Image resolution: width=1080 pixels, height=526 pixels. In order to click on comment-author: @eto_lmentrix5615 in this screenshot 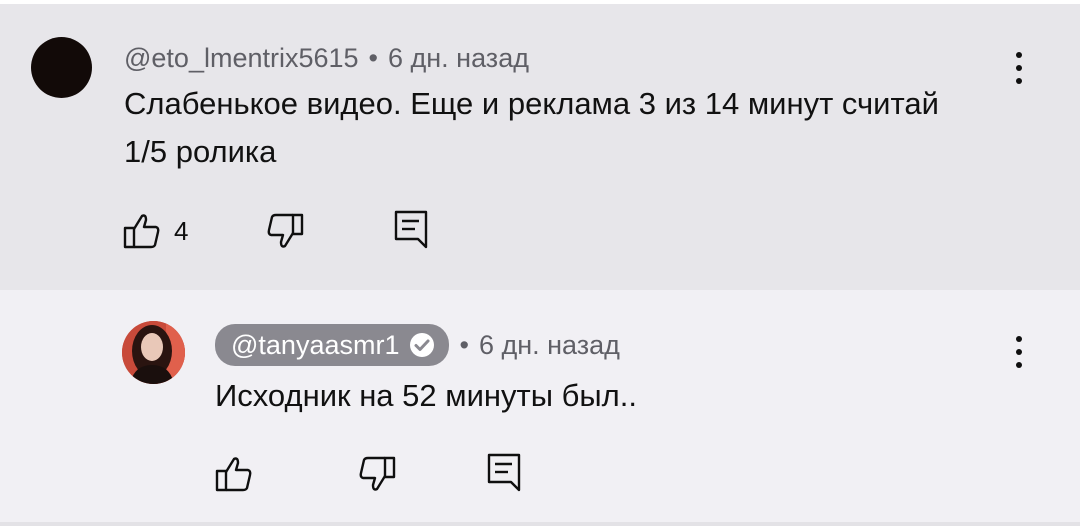, I will do `click(241, 58)`.